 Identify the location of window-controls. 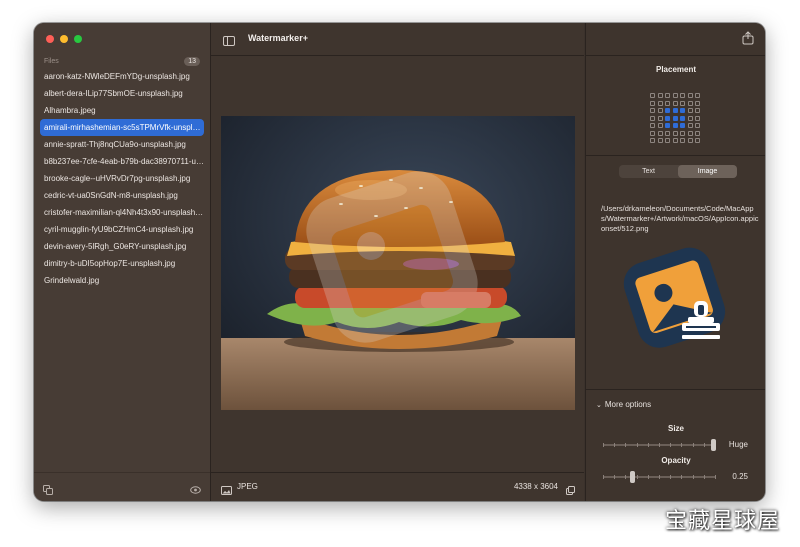
(64, 39).